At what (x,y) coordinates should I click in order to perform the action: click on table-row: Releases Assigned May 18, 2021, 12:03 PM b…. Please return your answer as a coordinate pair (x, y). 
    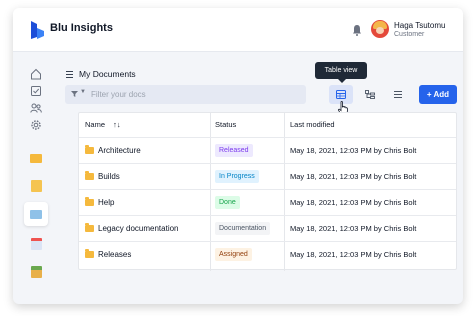
    Looking at the image, I should click on (267, 254).